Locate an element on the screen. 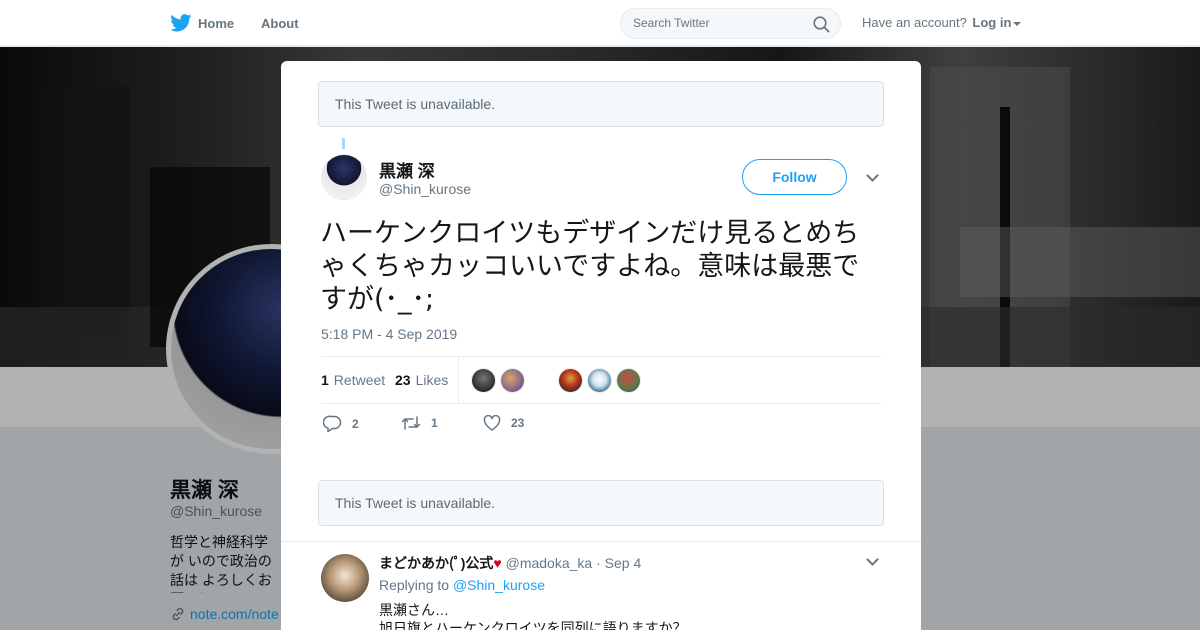 Image resolution: width=1200 pixels, height=630 pixels. nav-about-link: About is located at coordinates (280, 23).